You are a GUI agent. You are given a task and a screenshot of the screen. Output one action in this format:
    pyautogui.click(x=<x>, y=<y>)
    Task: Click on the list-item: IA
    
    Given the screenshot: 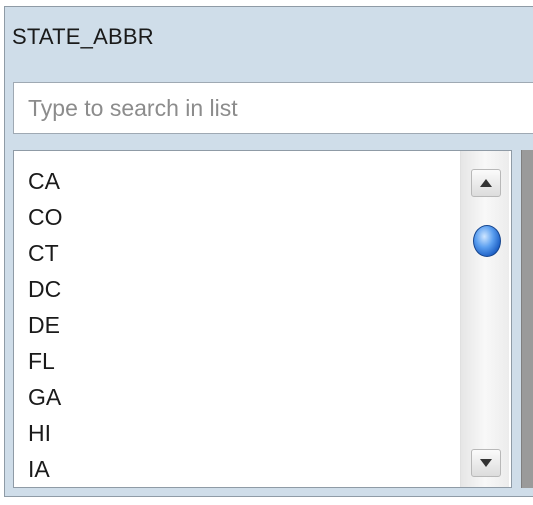 What is the action you would take?
    pyautogui.click(x=45, y=469)
    